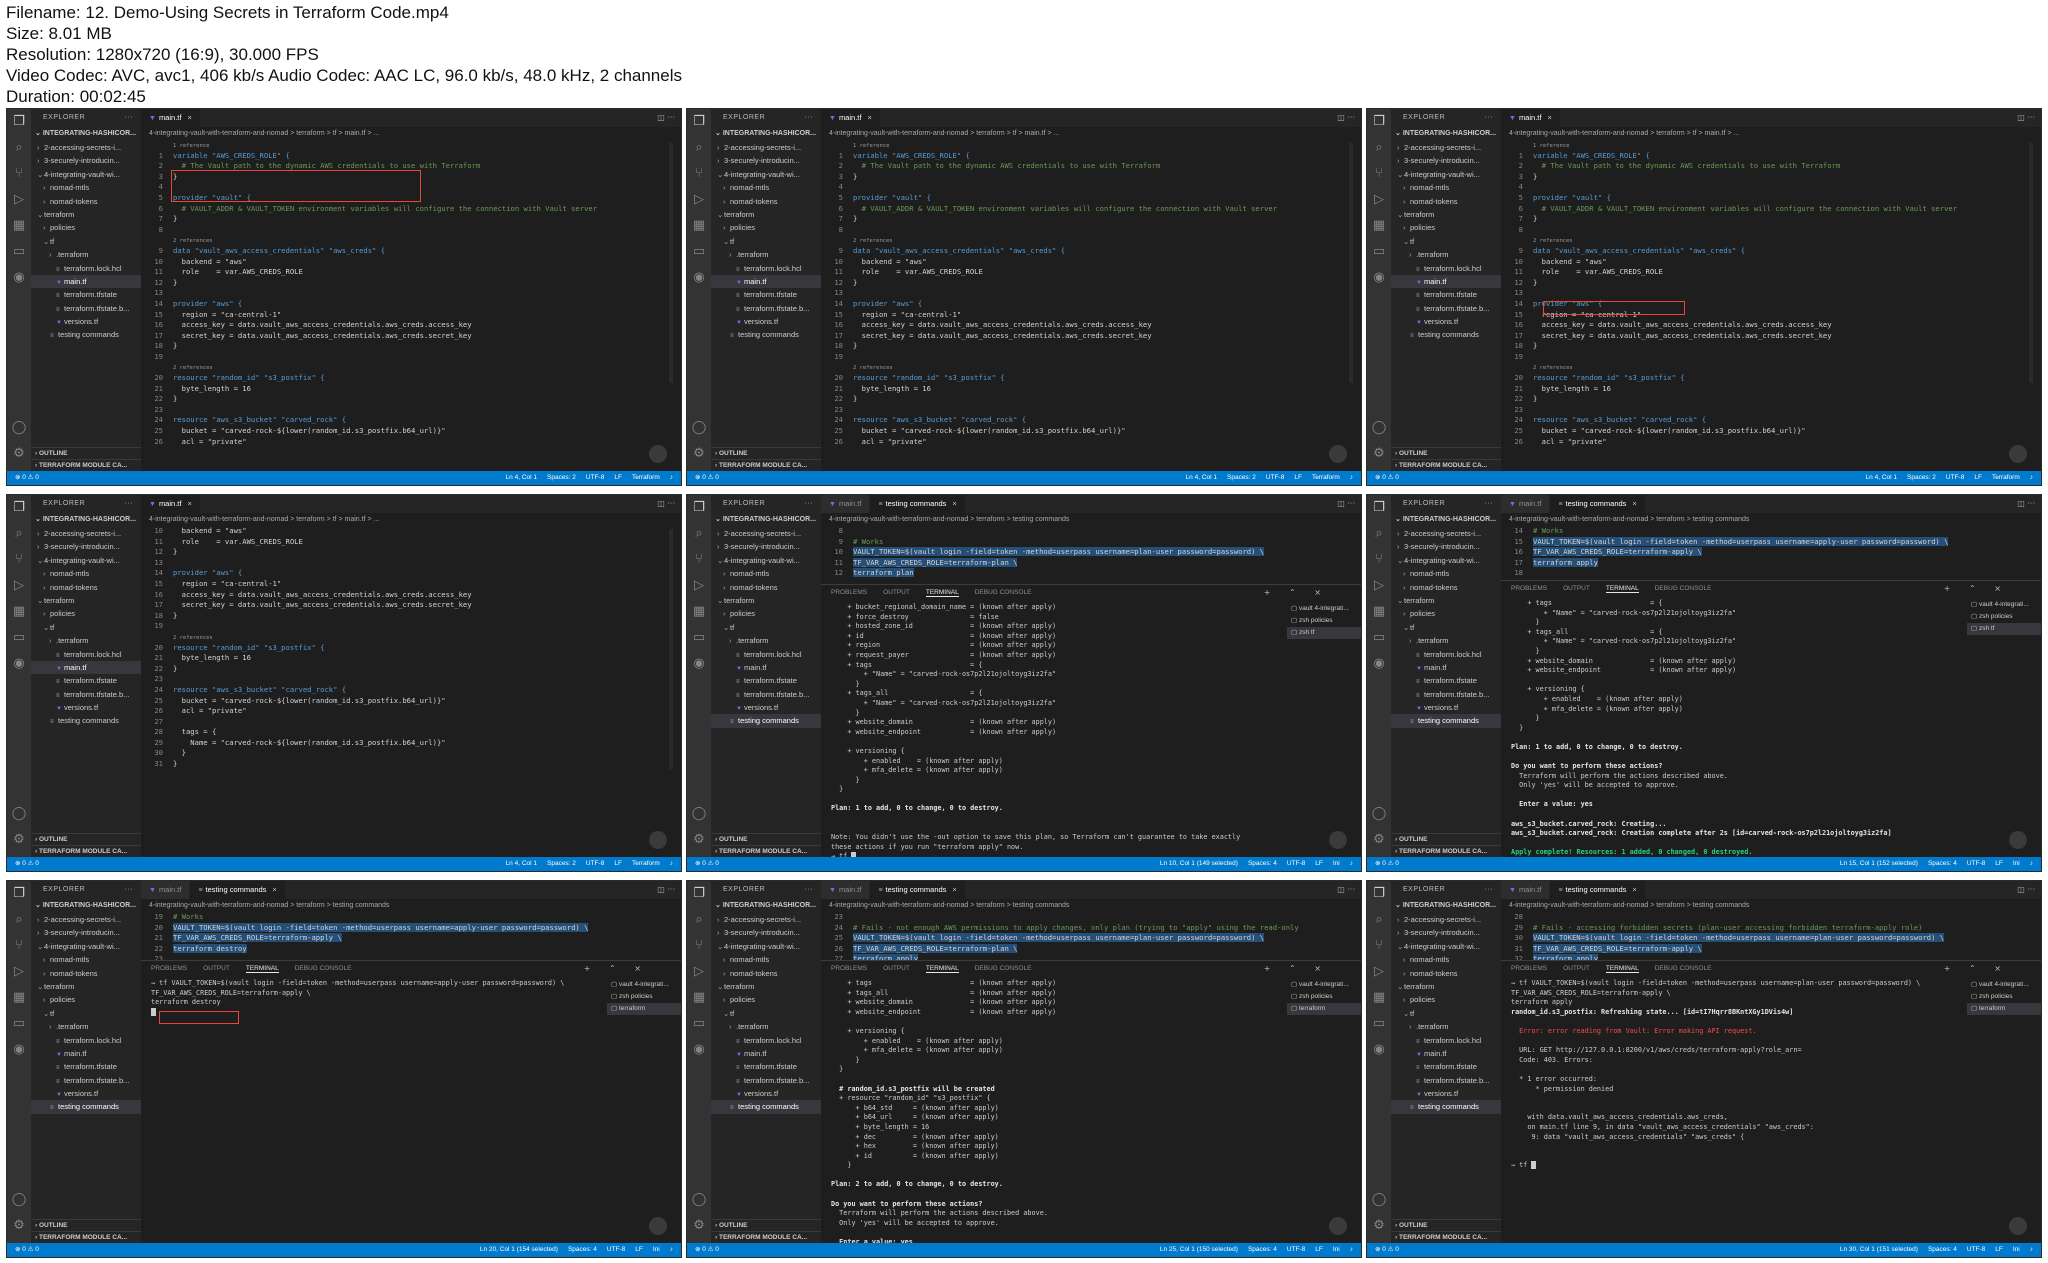 This screenshot has height=1263, width=2048. What do you see at coordinates (1879, 863) in the screenshot?
I see `status-item: Ln 15, Col 1 (152 selected)` at bounding box center [1879, 863].